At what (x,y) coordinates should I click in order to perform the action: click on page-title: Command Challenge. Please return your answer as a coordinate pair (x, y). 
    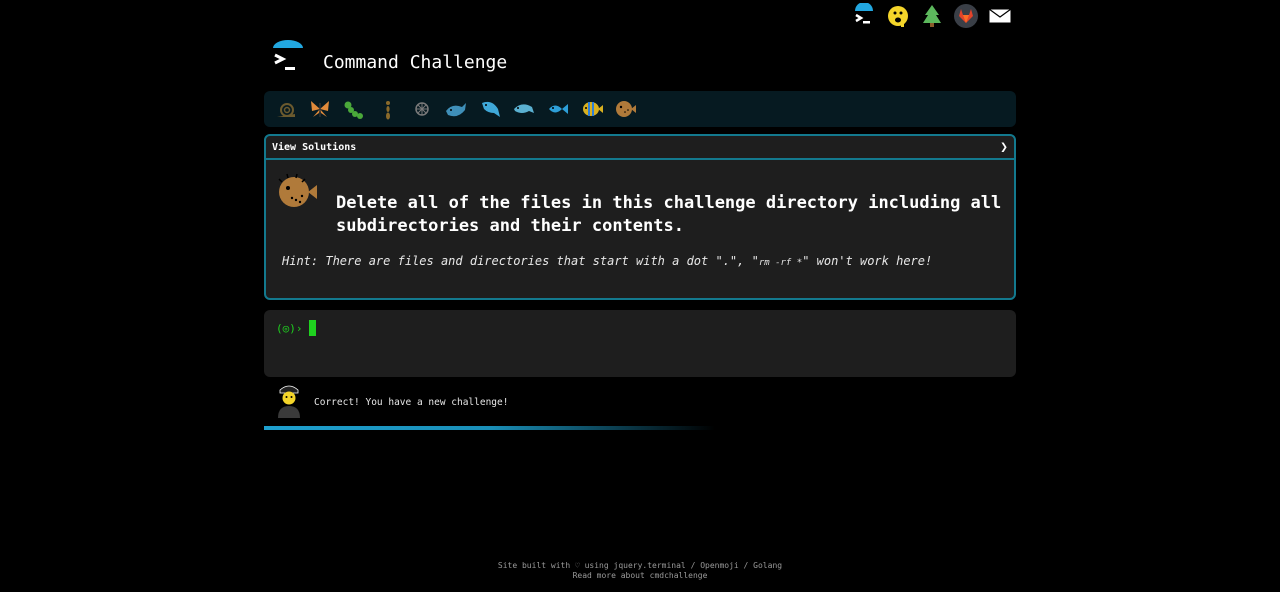
    Looking at the image, I should click on (415, 62).